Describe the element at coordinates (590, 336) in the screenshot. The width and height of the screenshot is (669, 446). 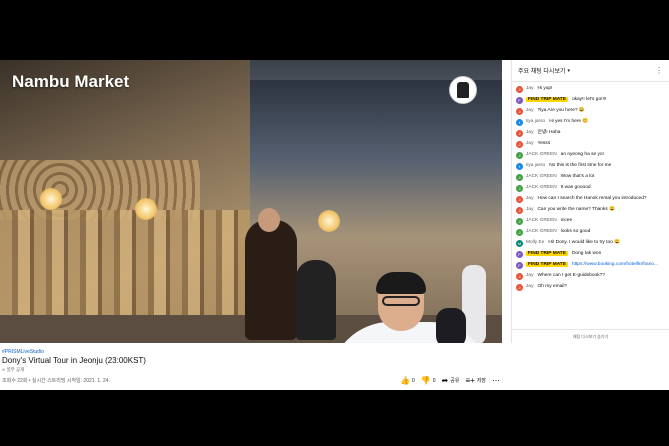
I see `hide-chat-replay-button: 채팅 다시보기 숨기기` at that location.